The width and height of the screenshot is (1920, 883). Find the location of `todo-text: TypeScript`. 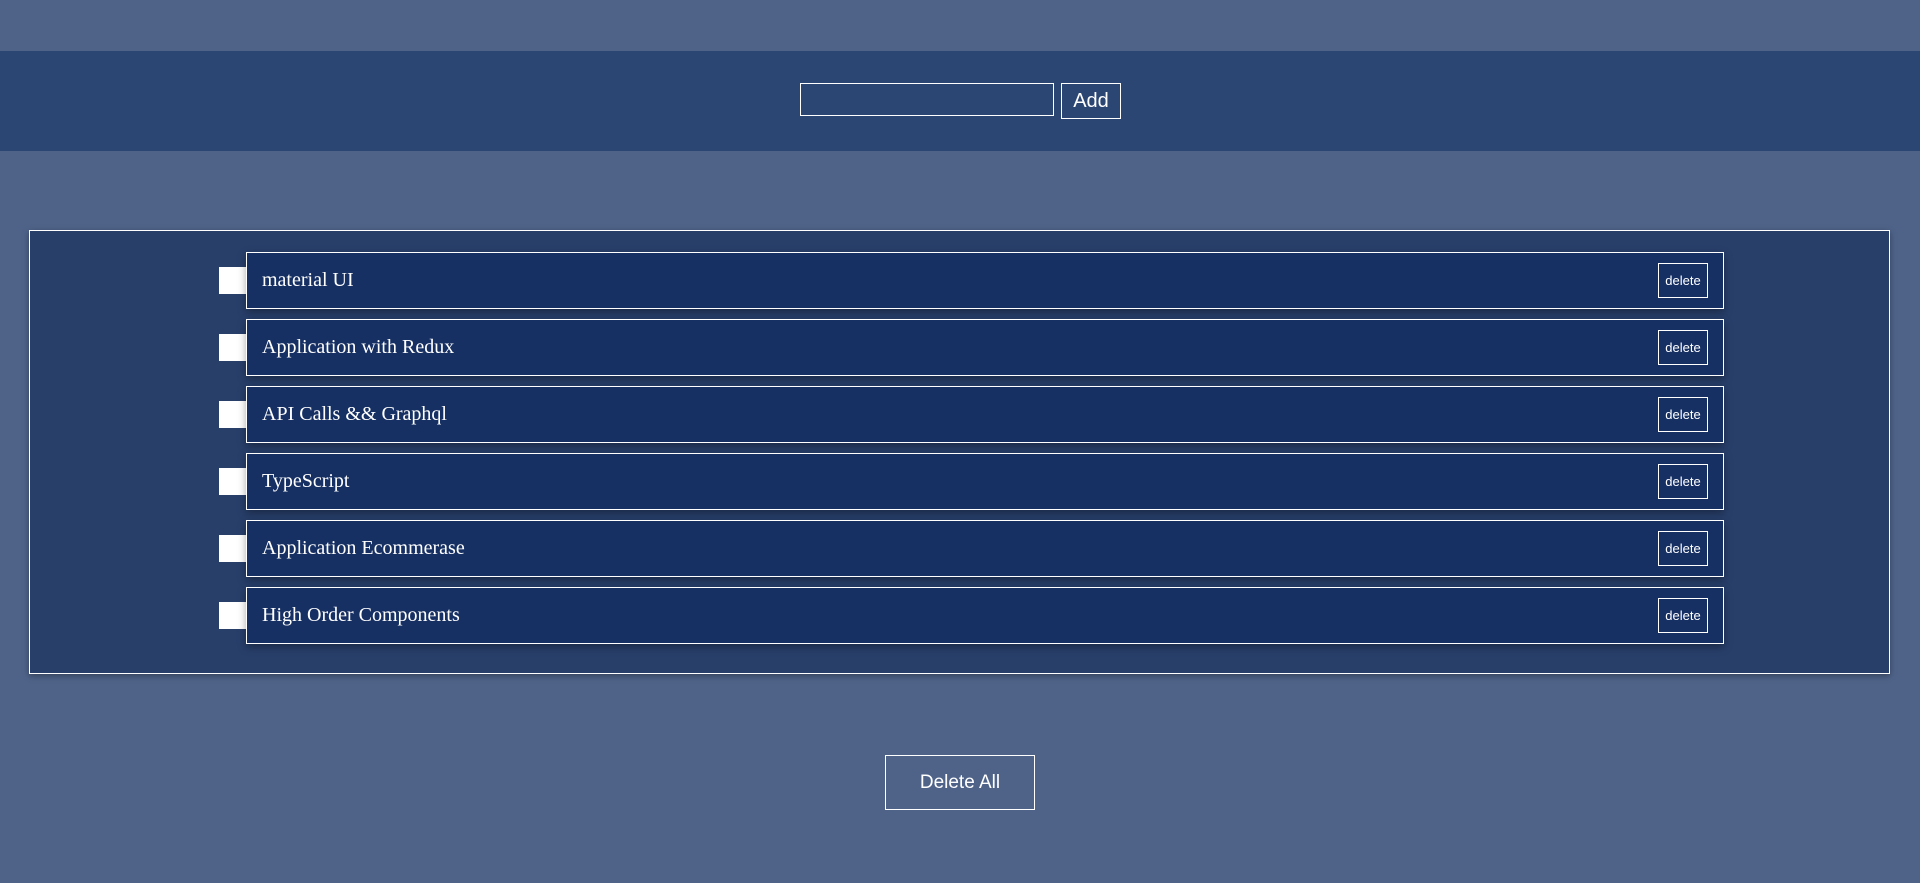

todo-text: TypeScript is located at coordinates (306, 481).